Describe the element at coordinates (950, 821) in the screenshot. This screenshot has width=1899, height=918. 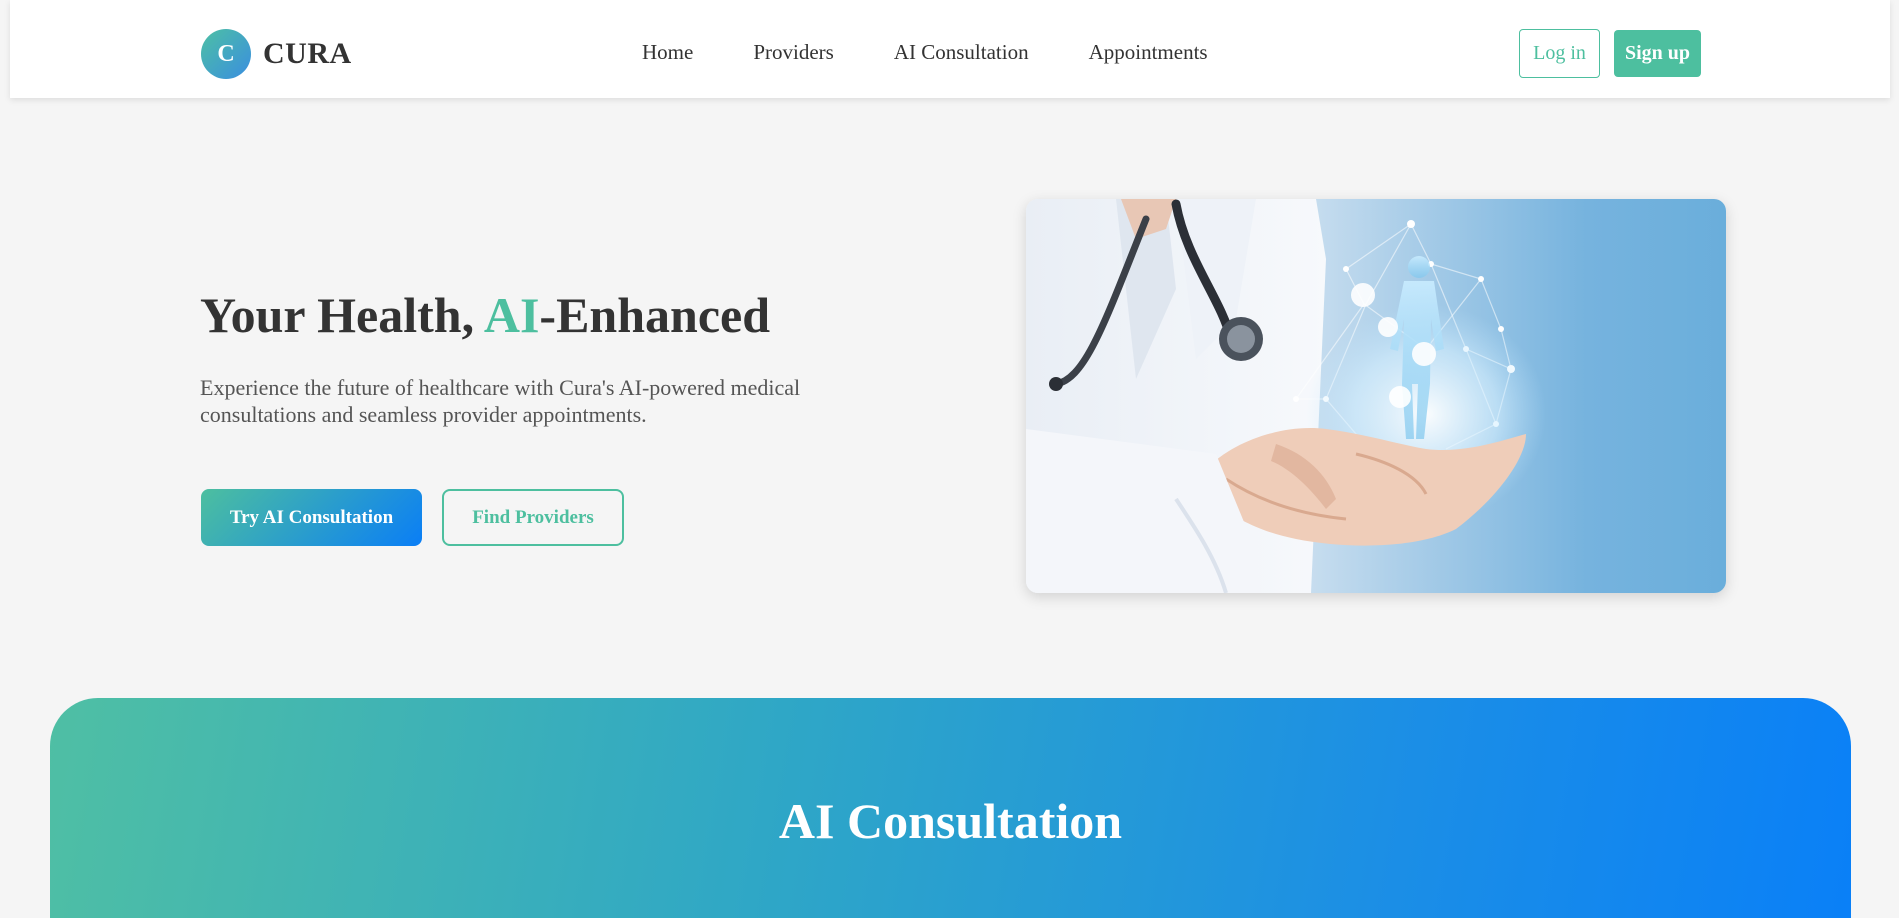
I see `ai-consultation-section-title: AI Consultation` at that location.